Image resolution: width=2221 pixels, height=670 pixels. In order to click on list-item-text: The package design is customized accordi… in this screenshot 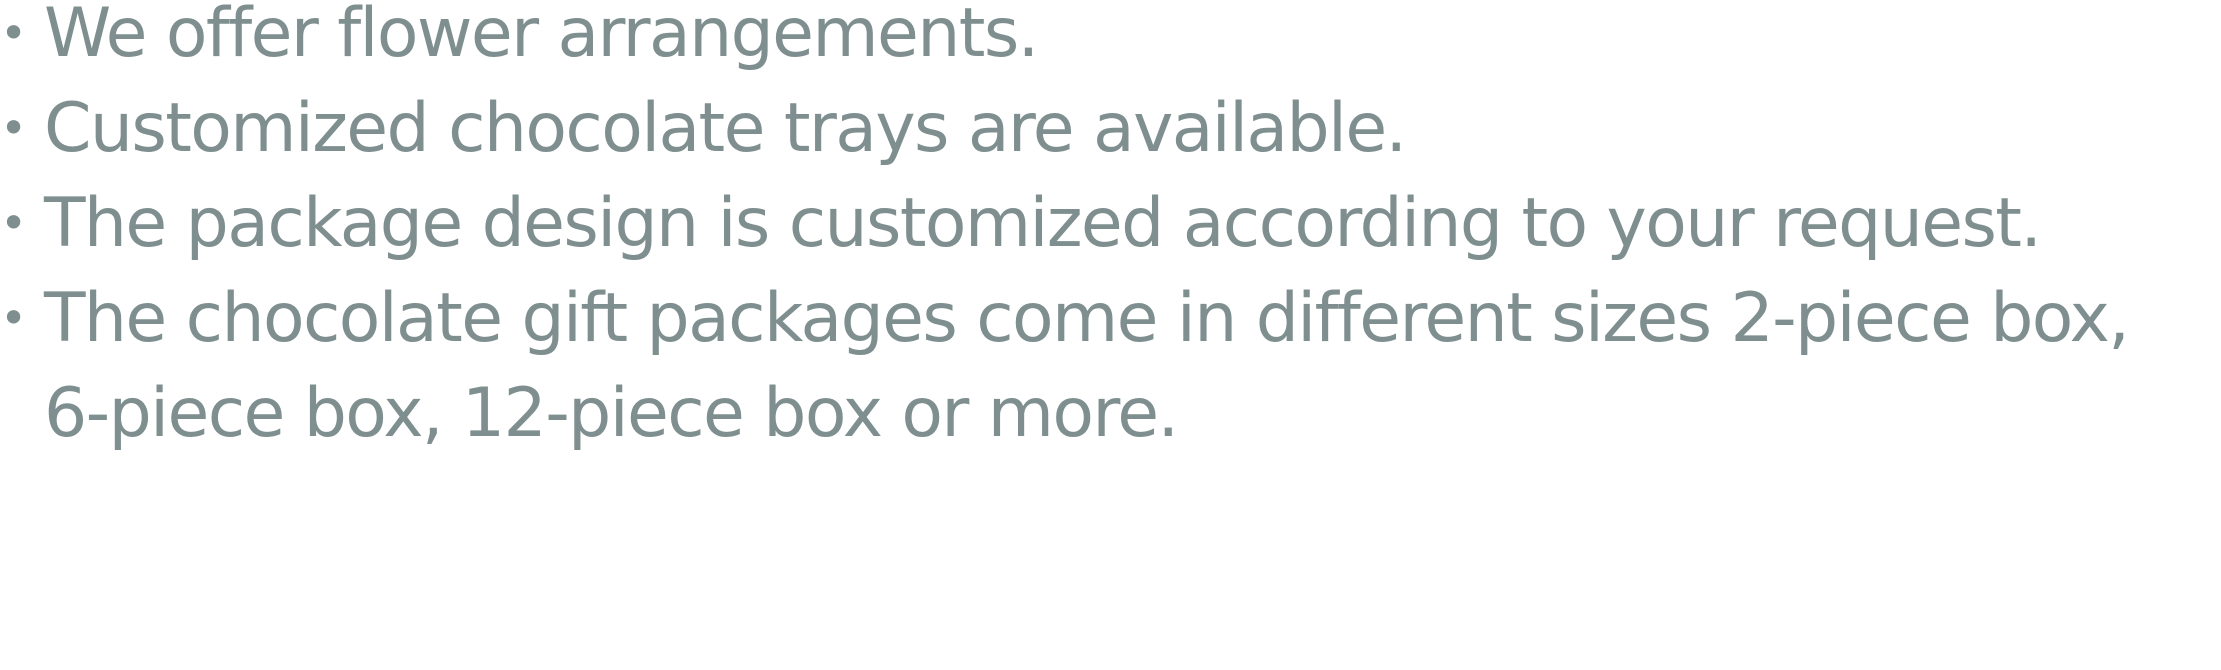, I will do `click(1043, 223)`.